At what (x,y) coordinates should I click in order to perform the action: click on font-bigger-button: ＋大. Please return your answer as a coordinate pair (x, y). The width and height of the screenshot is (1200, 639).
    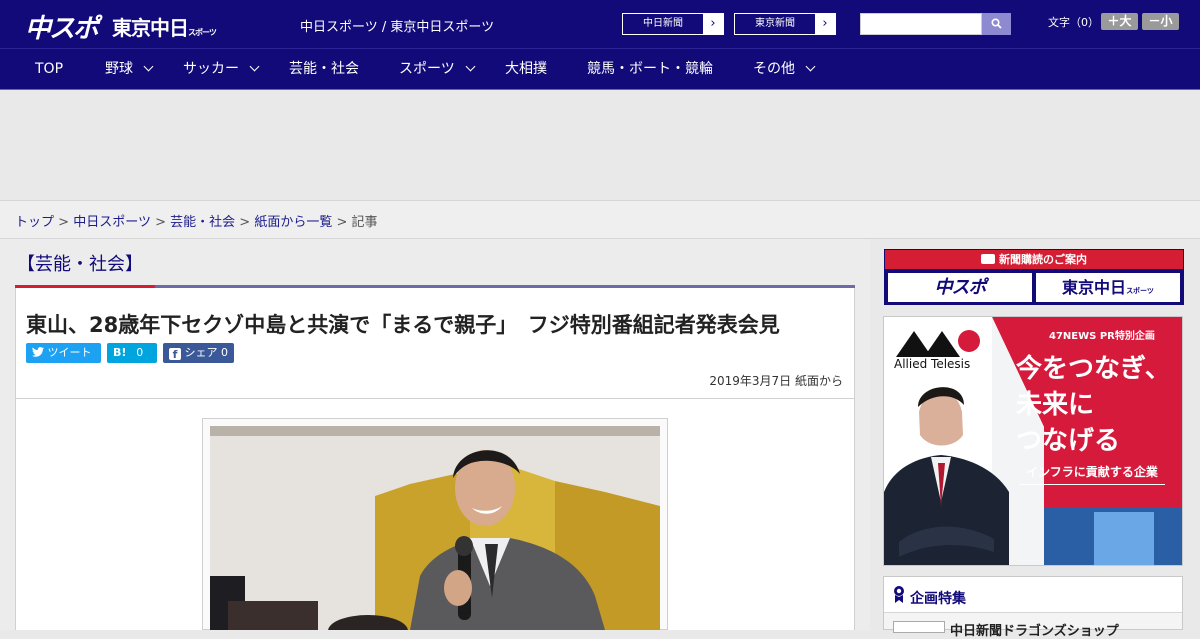
    Looking at the image, I should click on (1119, 21).